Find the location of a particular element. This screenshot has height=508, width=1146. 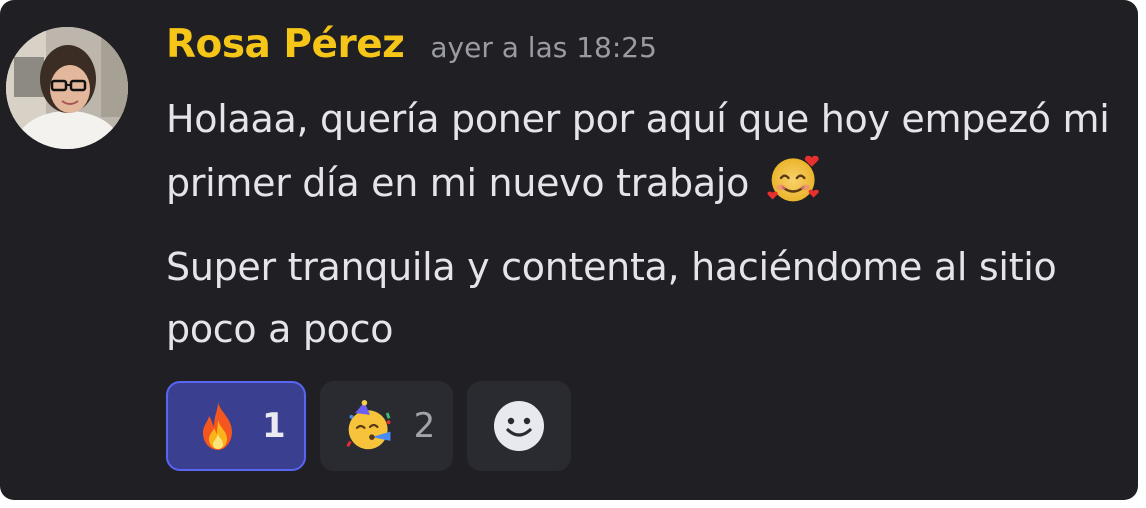

reaction-count: 1 is located at coordinates (274, 426).